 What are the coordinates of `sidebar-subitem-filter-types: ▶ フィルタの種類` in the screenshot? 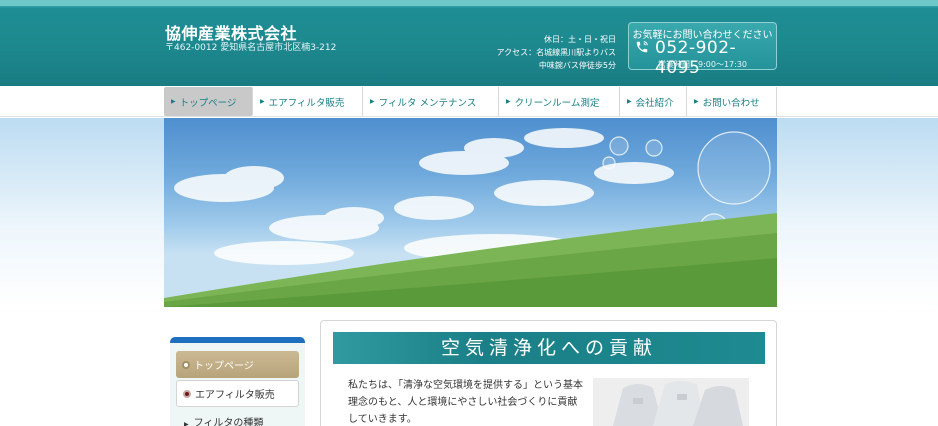 It's located at (223, 420).